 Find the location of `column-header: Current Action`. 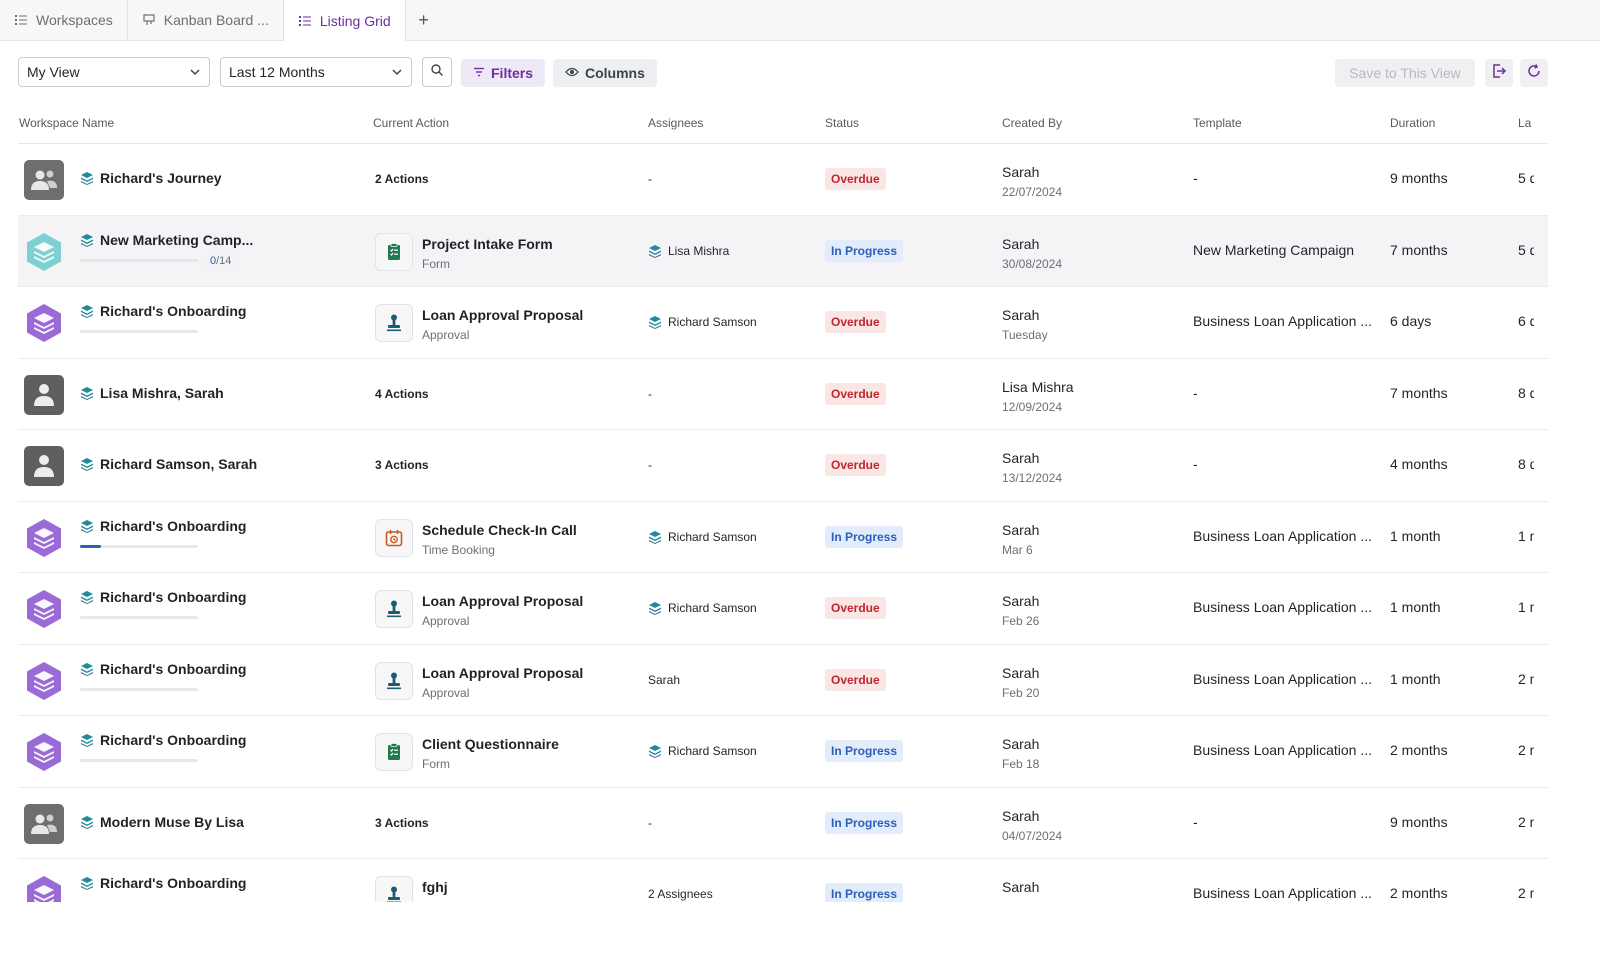

column-header: Current Action is located at coordinates (411, 123).